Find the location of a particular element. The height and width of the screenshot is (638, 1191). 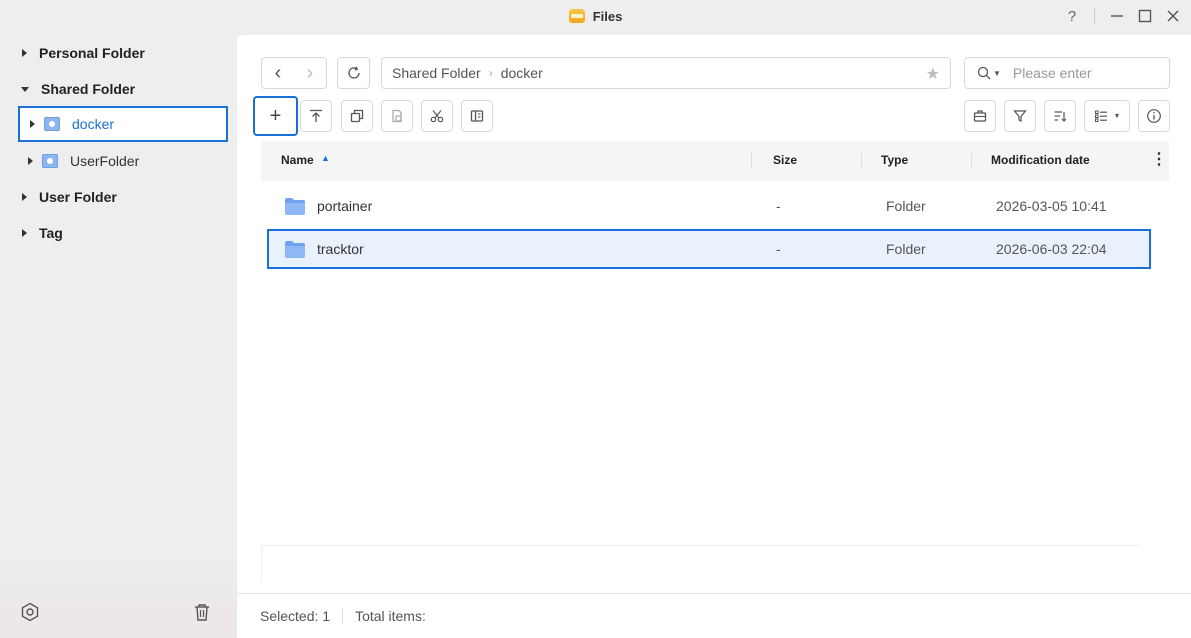

filter-icon is located at coordinates (1020, 116).